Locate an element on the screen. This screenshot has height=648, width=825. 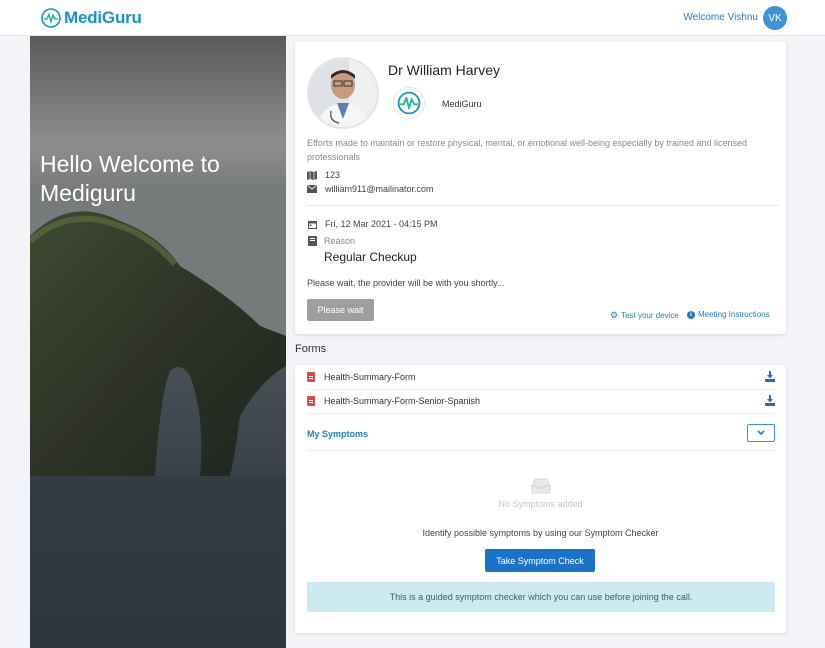
info-icon: i is located at coordinates (691, 314).